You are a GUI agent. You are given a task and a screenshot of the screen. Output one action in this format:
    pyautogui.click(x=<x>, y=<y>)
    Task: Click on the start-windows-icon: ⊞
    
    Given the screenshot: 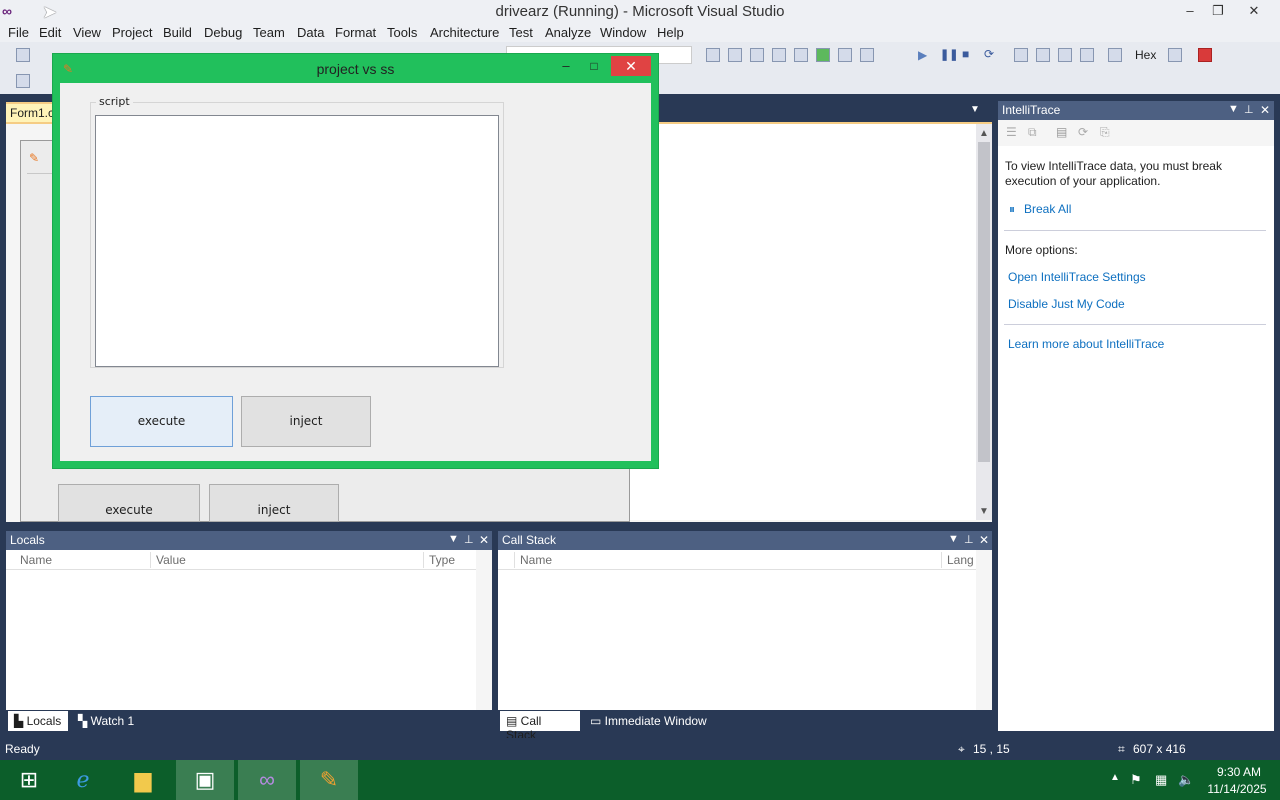 What is the action you would take?
    pyautogui.click(x=29, y=780)
    